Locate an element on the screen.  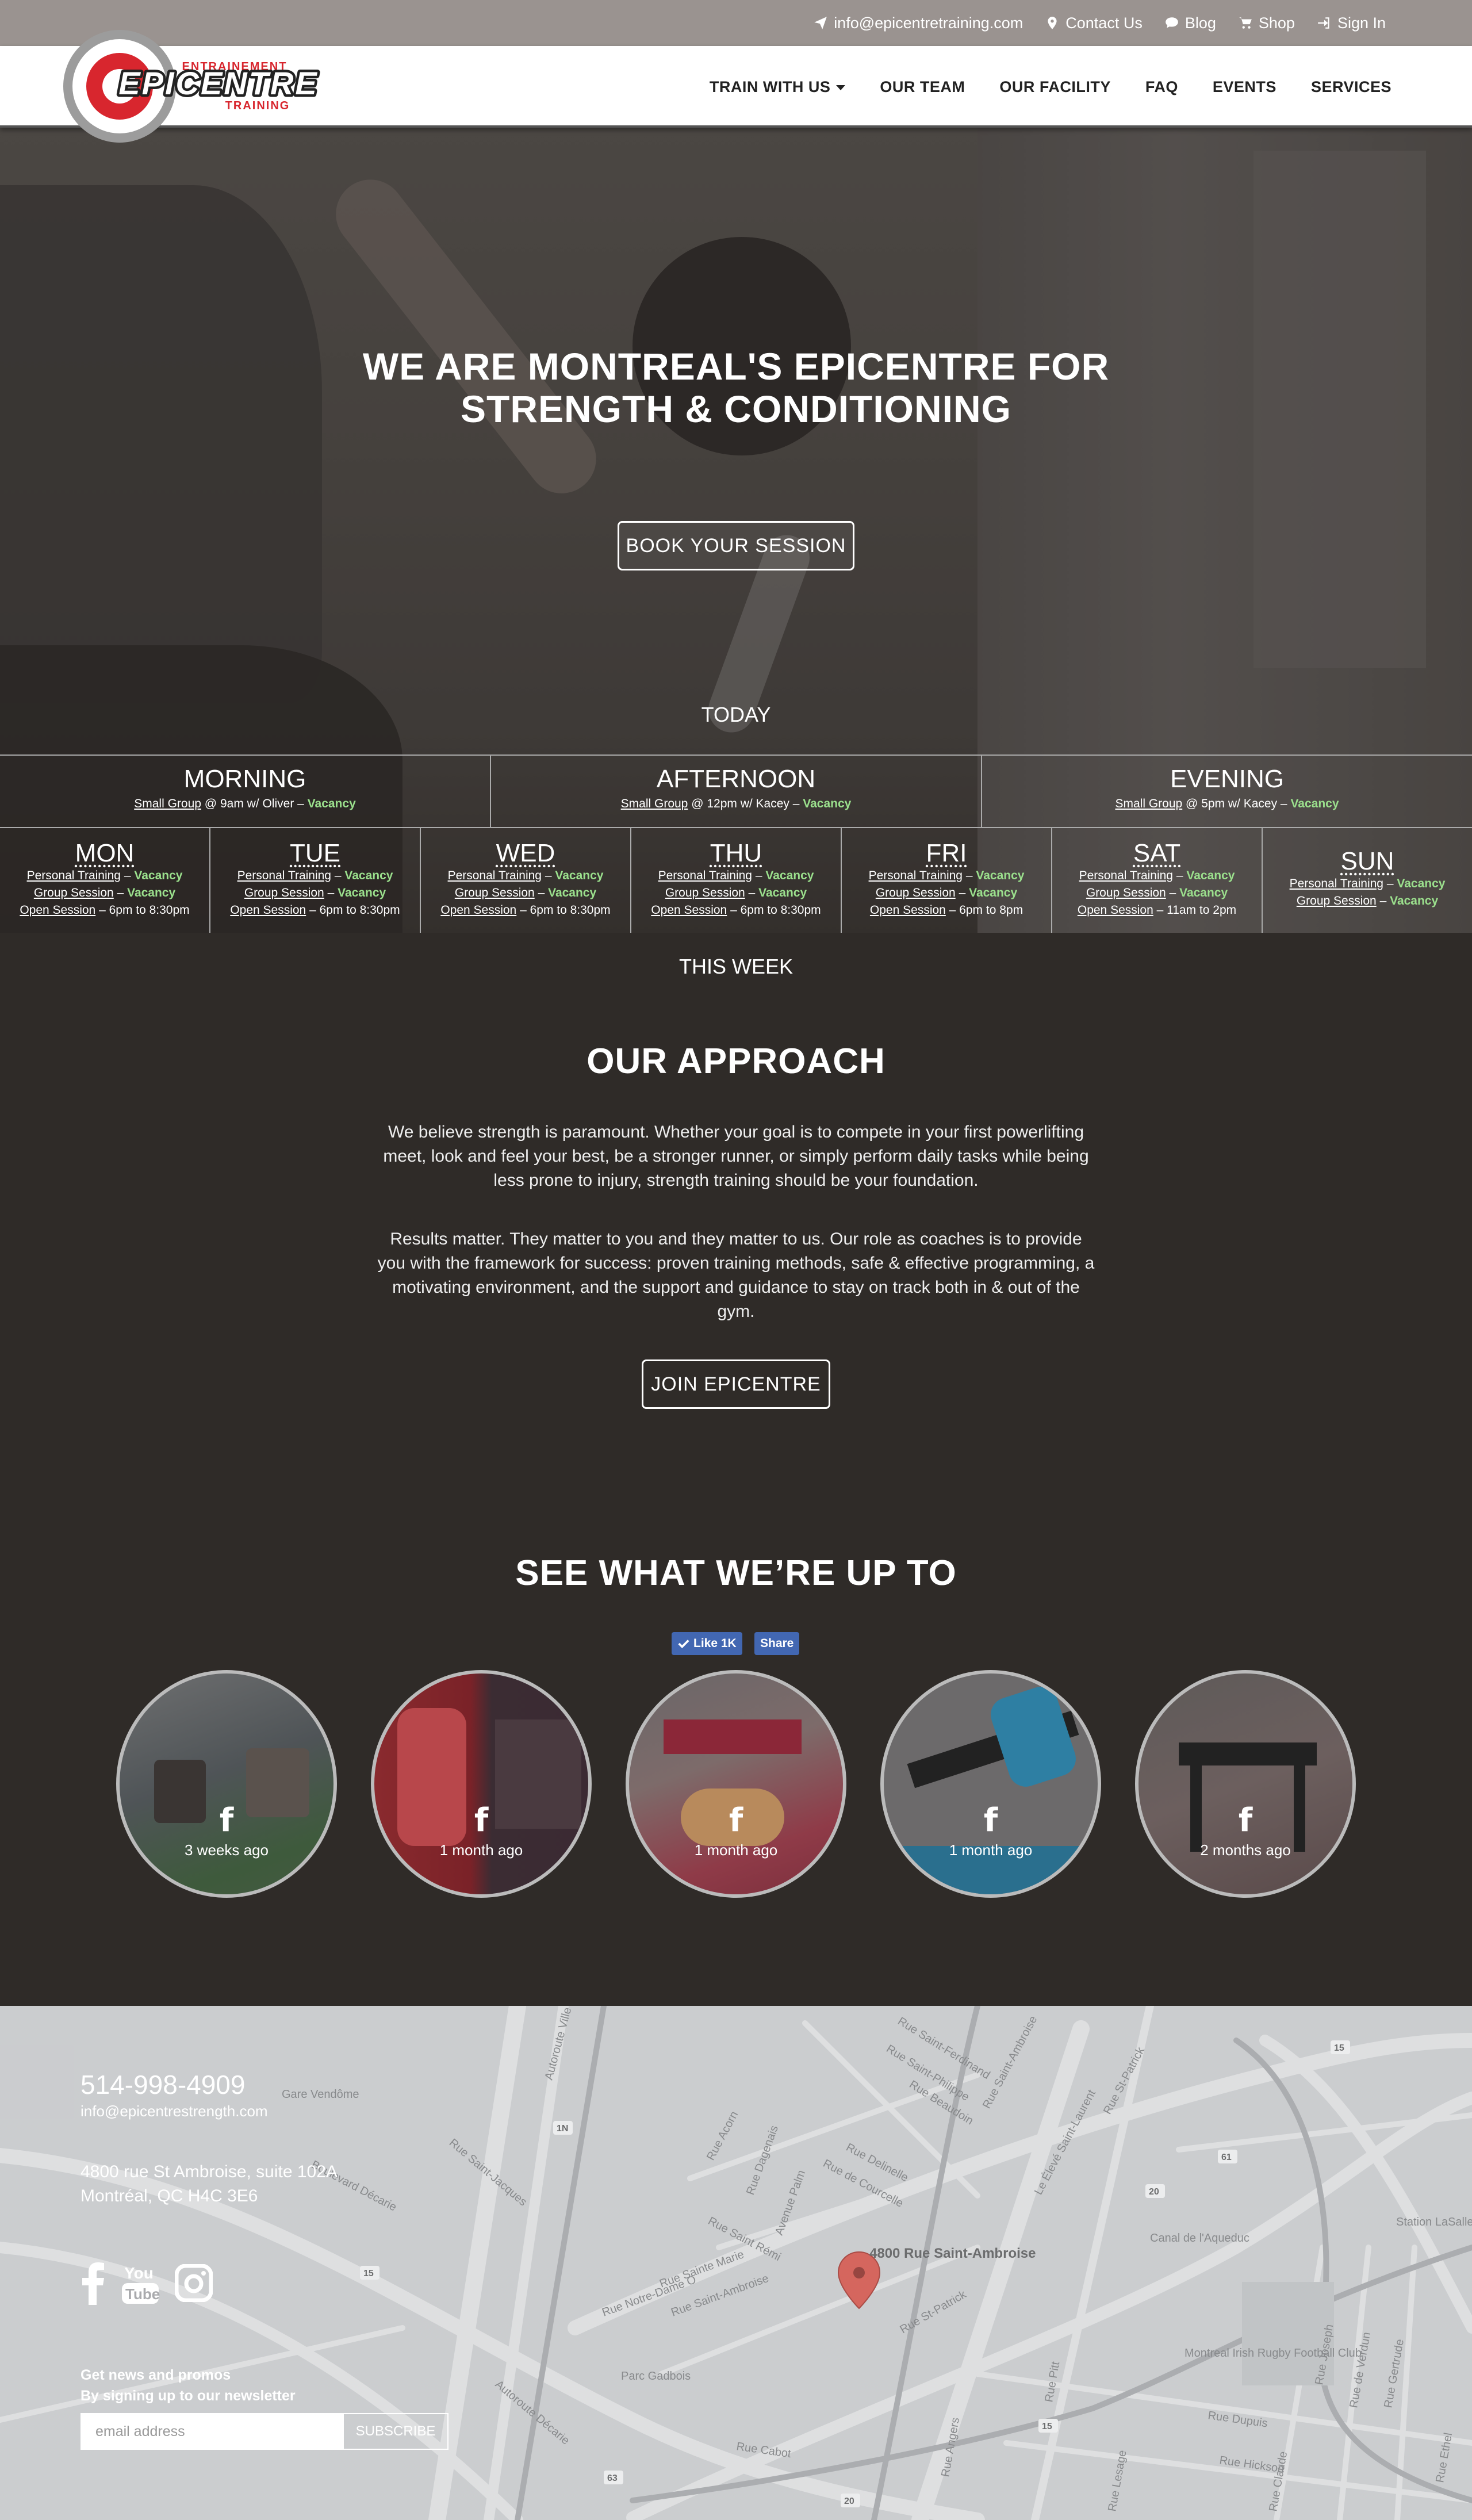
nav-item-label: TRAIN WITH US is located at coordinates (770, 86).